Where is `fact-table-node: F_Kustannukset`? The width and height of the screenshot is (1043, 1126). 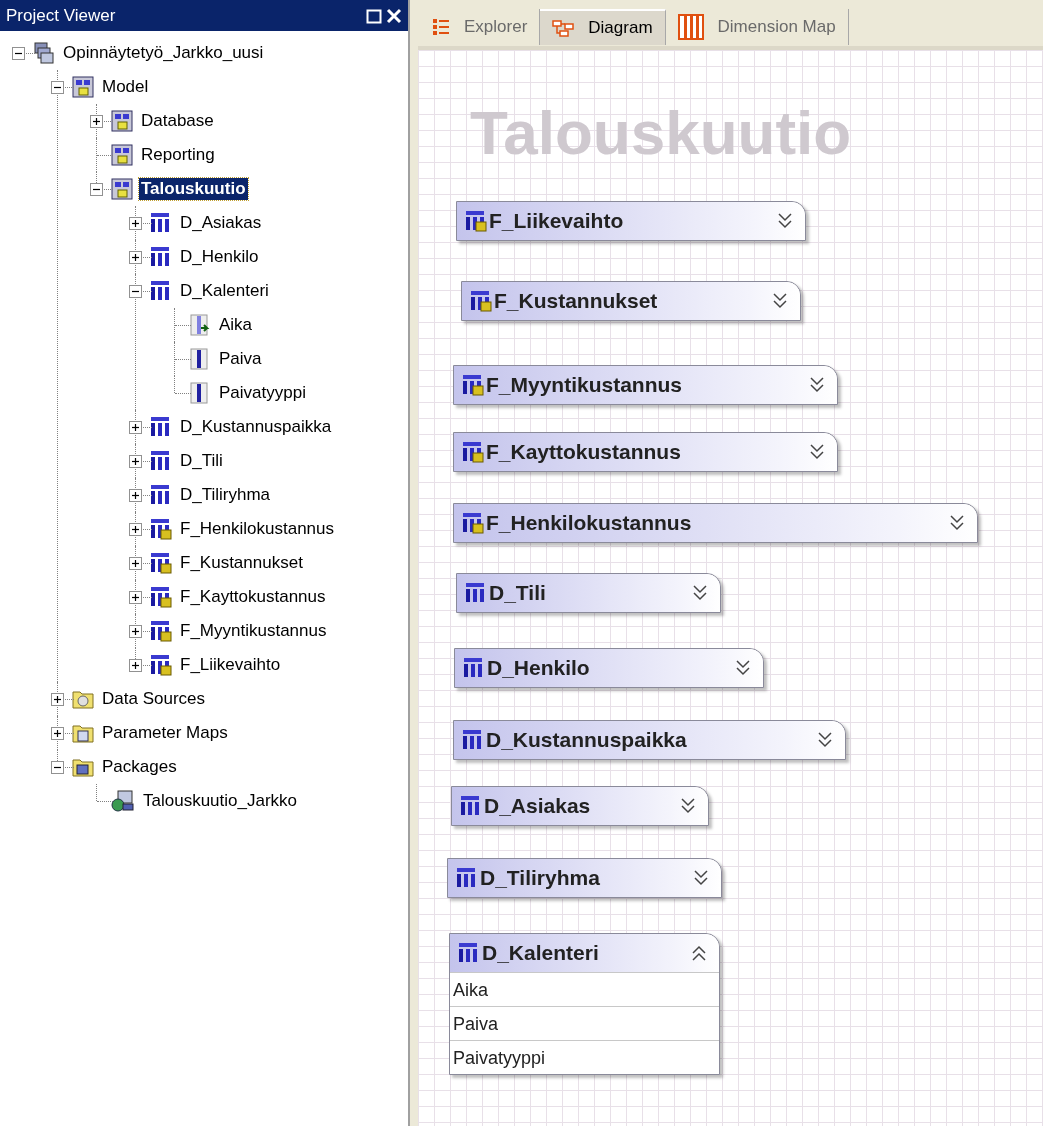
fact-table-node: F_Kustannukset is located at coordinates (631, 301).